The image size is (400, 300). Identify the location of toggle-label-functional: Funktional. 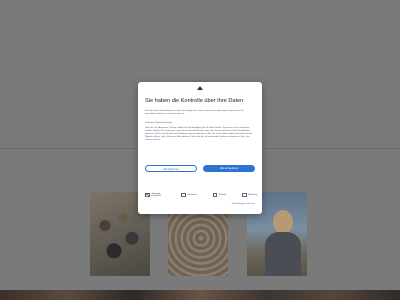
(192, 194).